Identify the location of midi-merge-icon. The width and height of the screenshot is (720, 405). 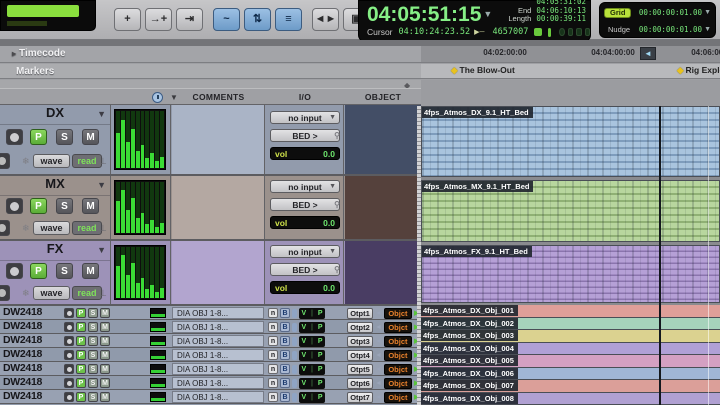
(538, 32).